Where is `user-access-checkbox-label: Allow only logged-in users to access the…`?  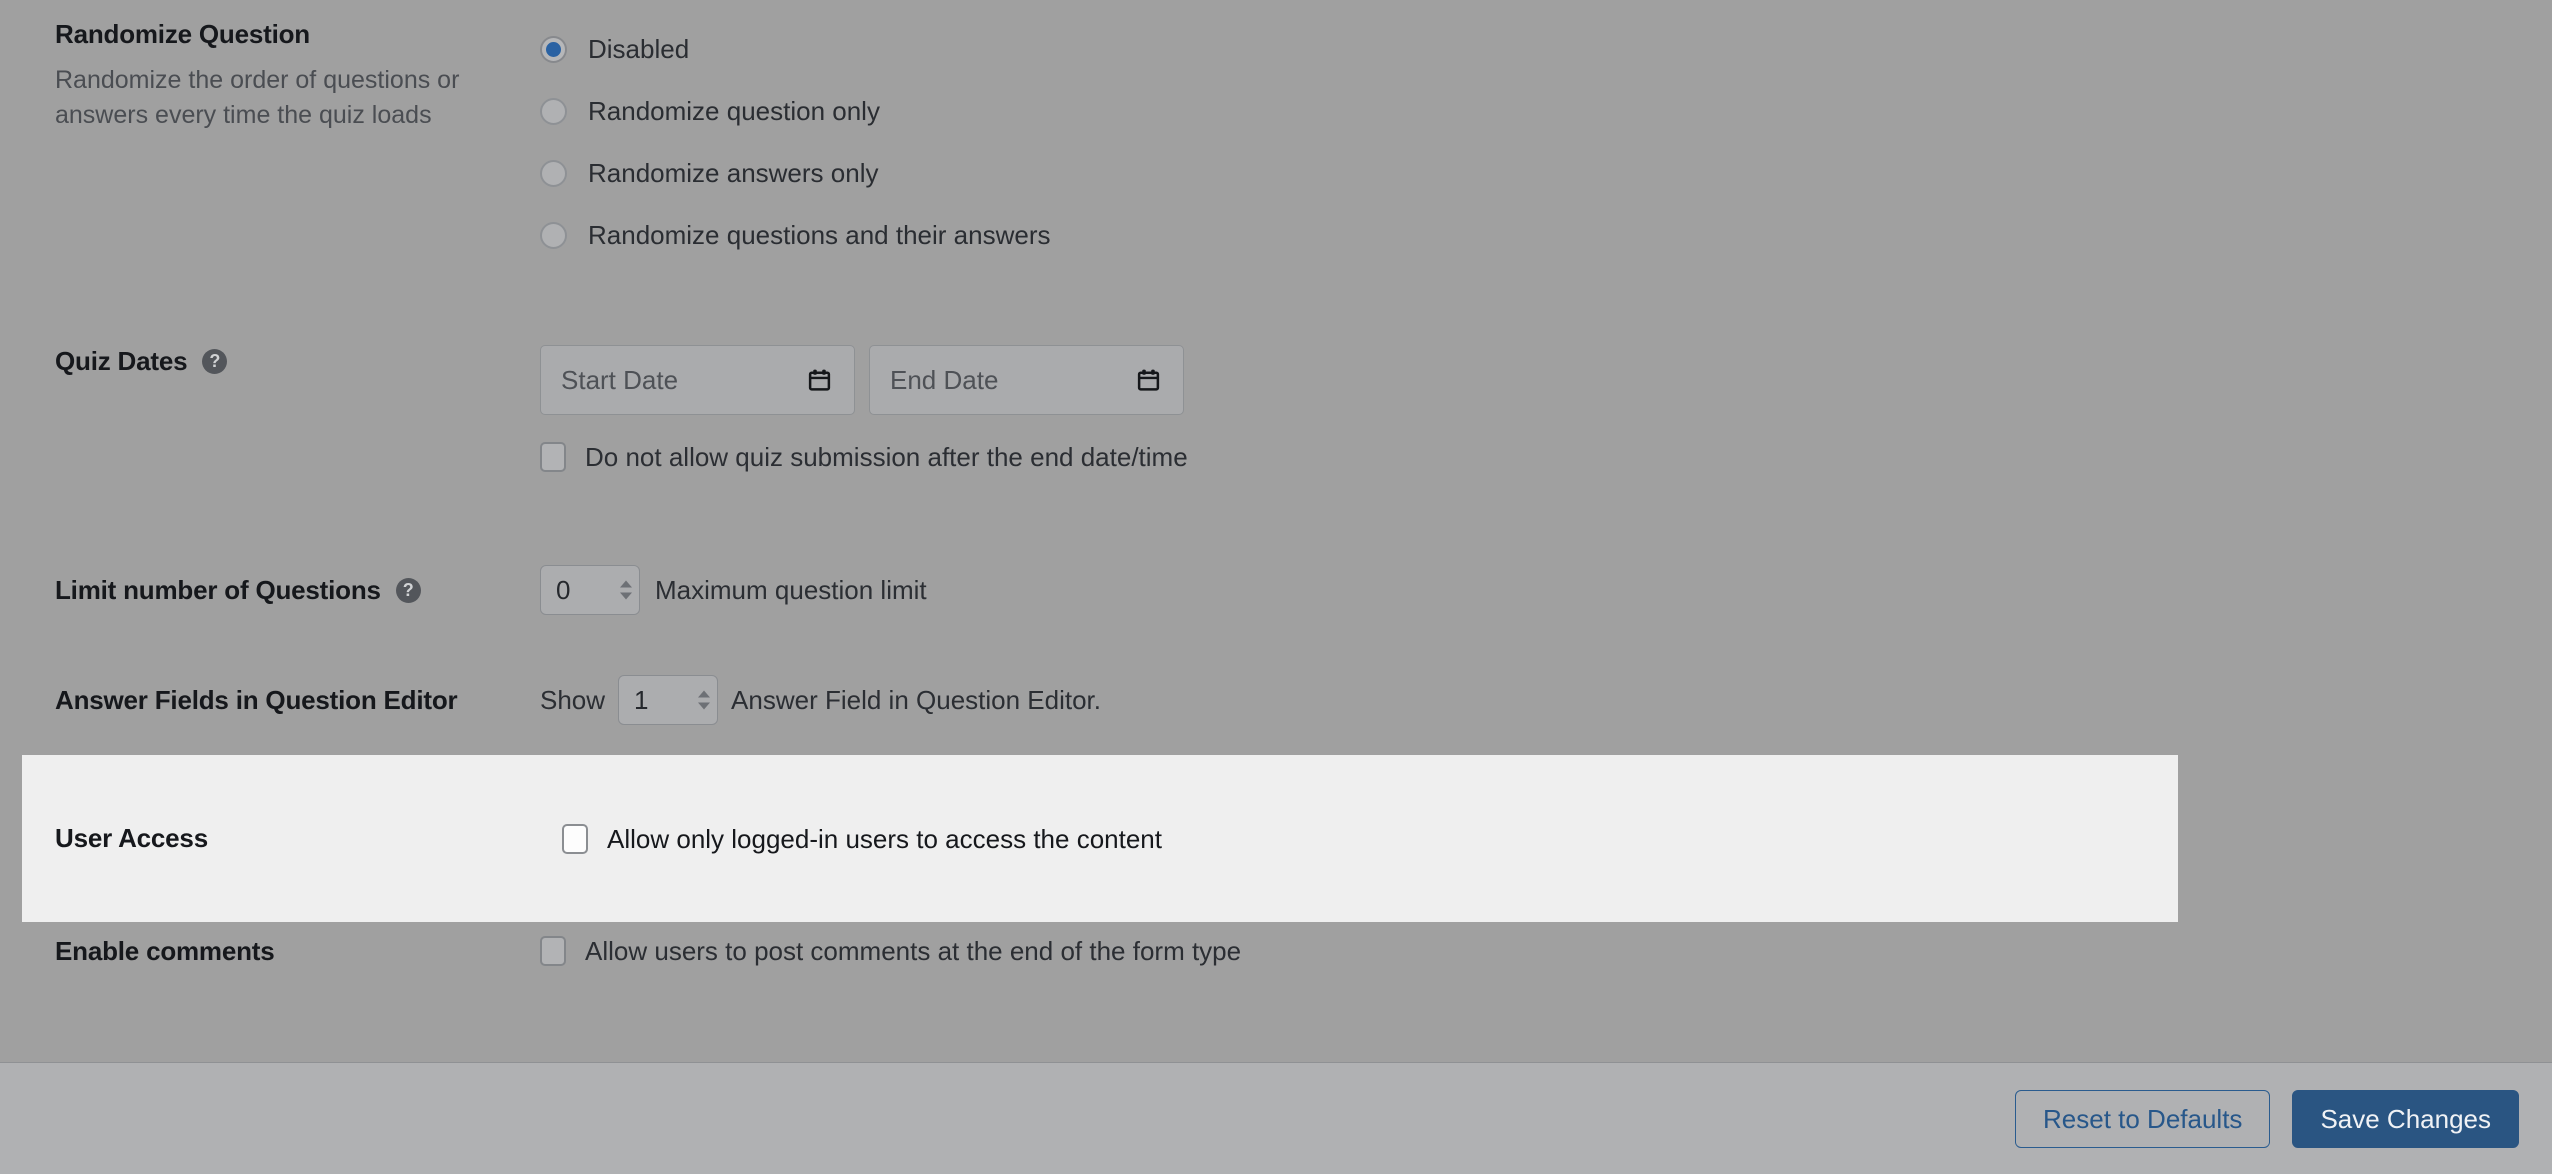 user-access-checkbox-label: Allow only logged-in users to access the… is located at coordinates (884, 838).